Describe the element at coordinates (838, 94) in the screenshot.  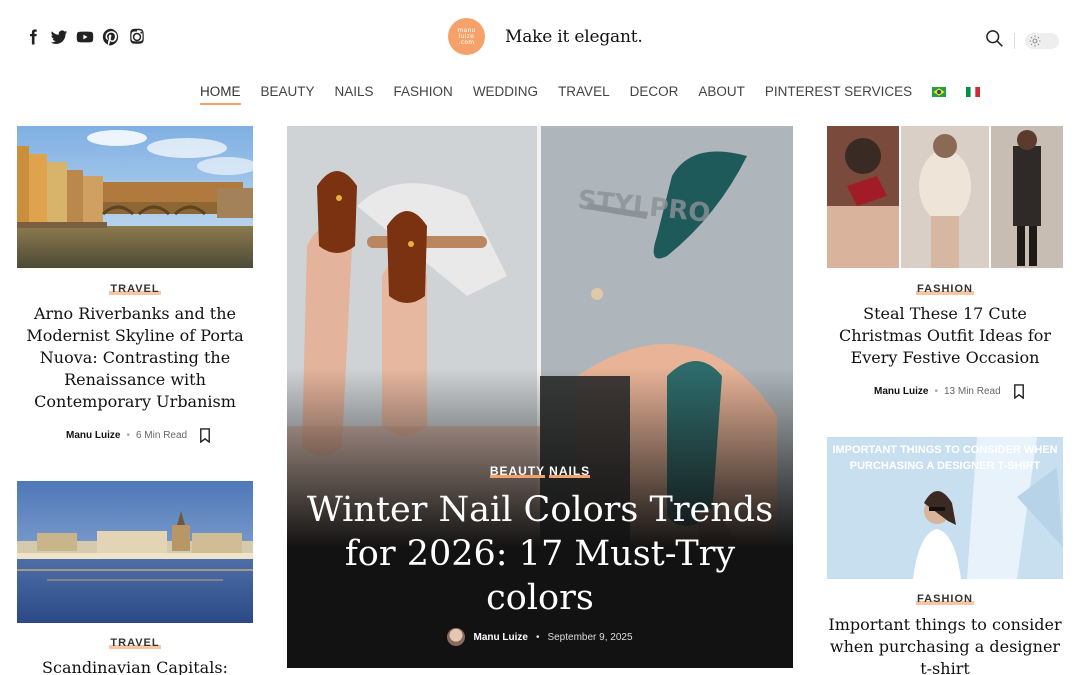
I see `nav-item-pinterest-services: PINTEREST SERVICES` at that location.